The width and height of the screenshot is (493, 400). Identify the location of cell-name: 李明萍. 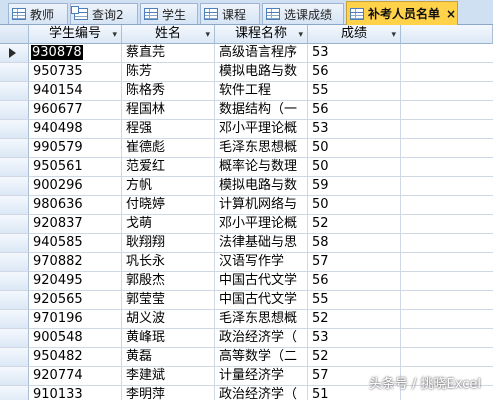
(168, 393).